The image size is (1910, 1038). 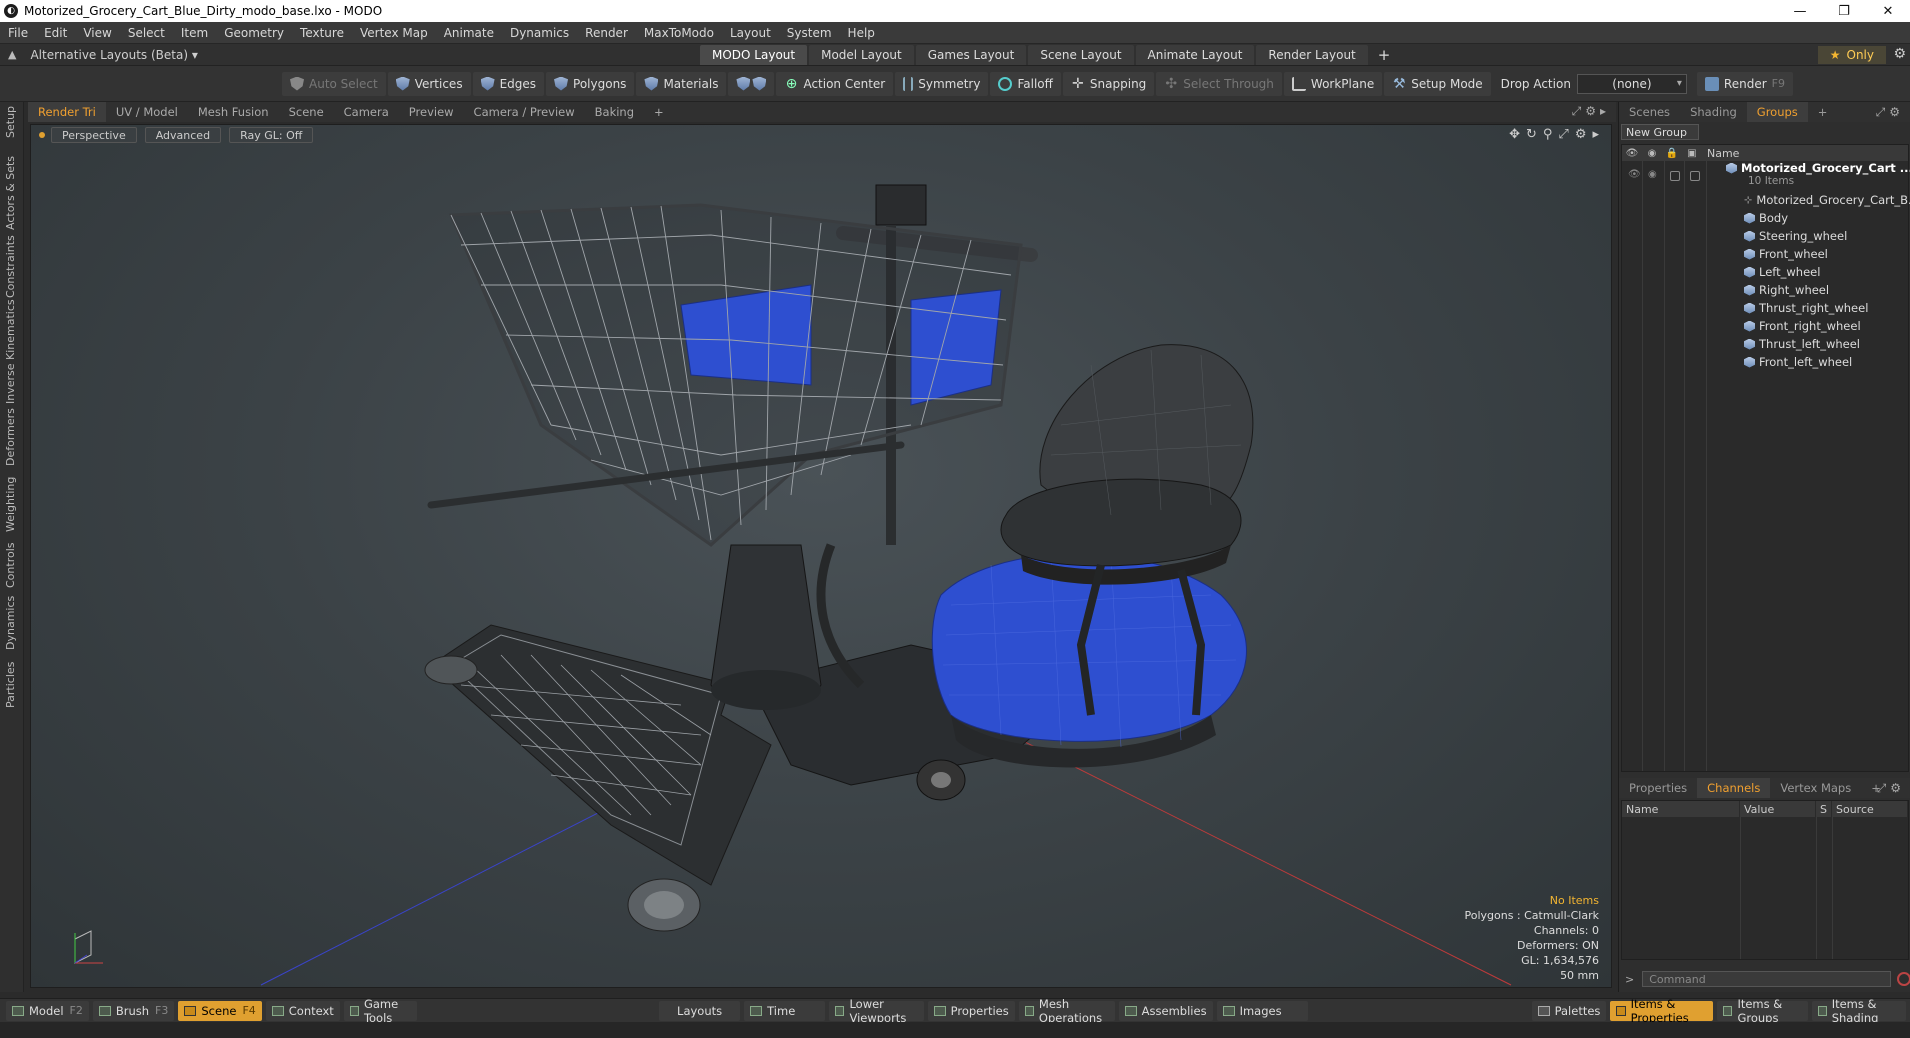 What do you see at coordinates (1815, 788) in the screenshot?
I see `tab-vertex-maps: Vertex Maps` at bounding box center [1815, 788].